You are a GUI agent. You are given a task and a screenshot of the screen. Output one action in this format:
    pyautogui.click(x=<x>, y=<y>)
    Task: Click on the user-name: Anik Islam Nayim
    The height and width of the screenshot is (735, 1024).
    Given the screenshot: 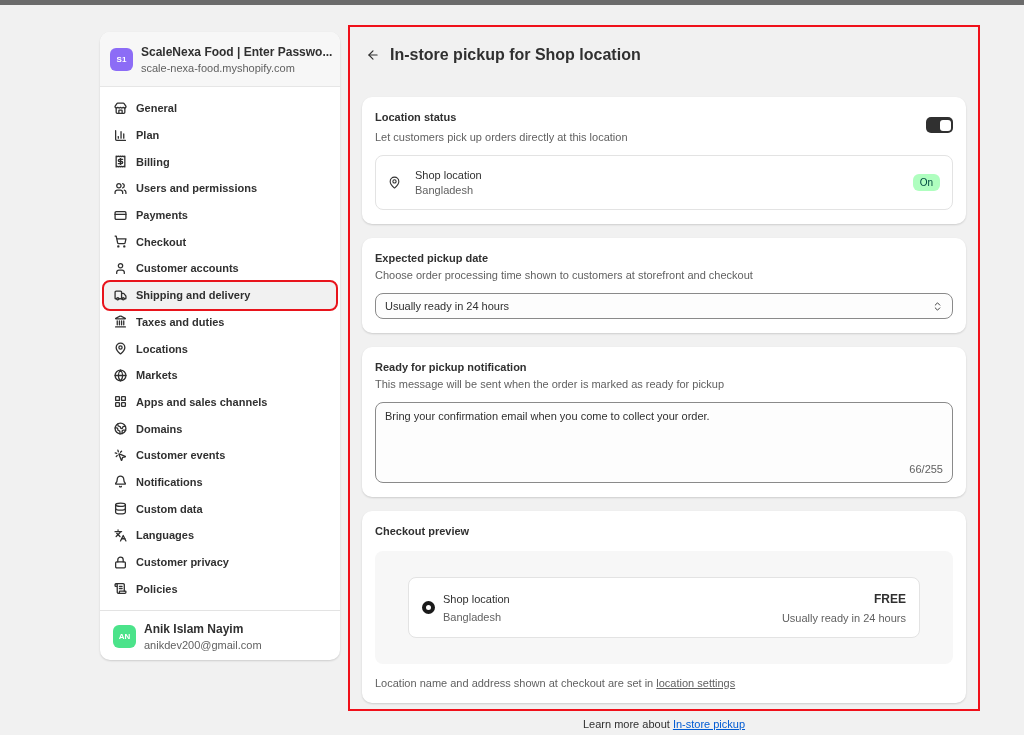 What is the action you would take?
    pyautogui.click(x=194, y=629)
    